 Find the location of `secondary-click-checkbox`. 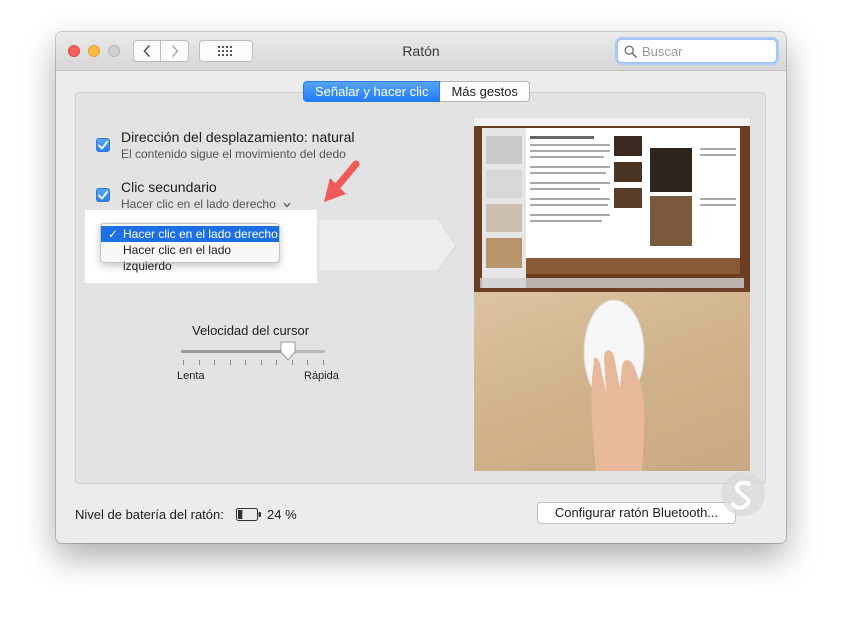

secondary-click-checkbox is located at coordinates (103, 195).